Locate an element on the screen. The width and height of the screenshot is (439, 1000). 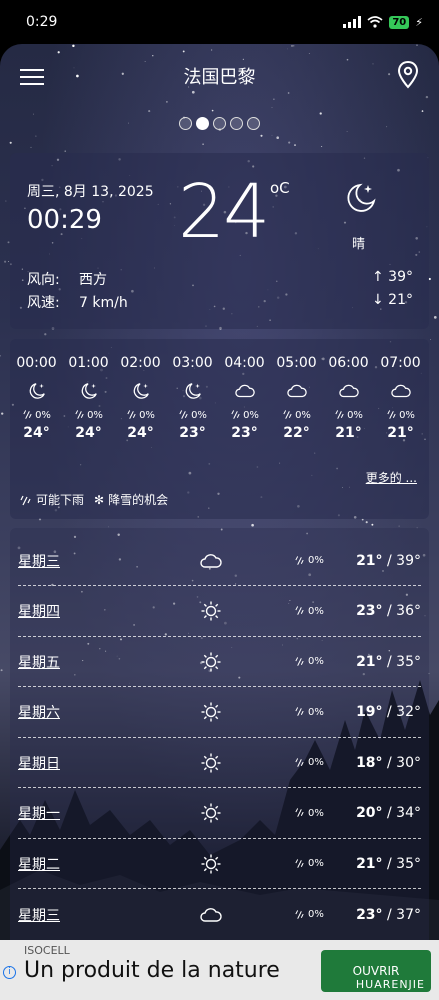
hour-column: 01:00 0% 24° is located at coordinates (88, 398).